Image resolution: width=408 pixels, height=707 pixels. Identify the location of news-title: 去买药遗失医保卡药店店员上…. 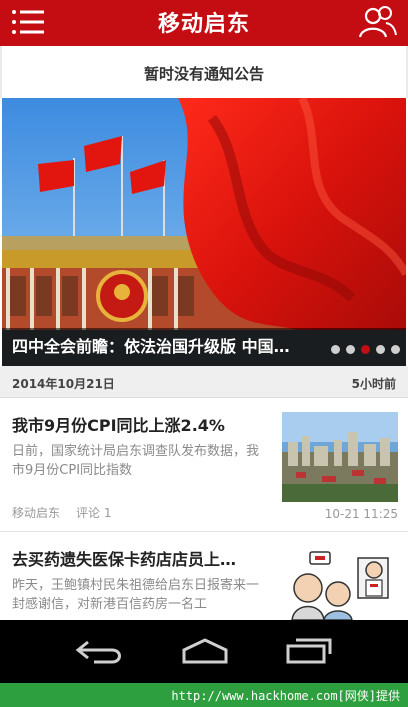
(124, 559).